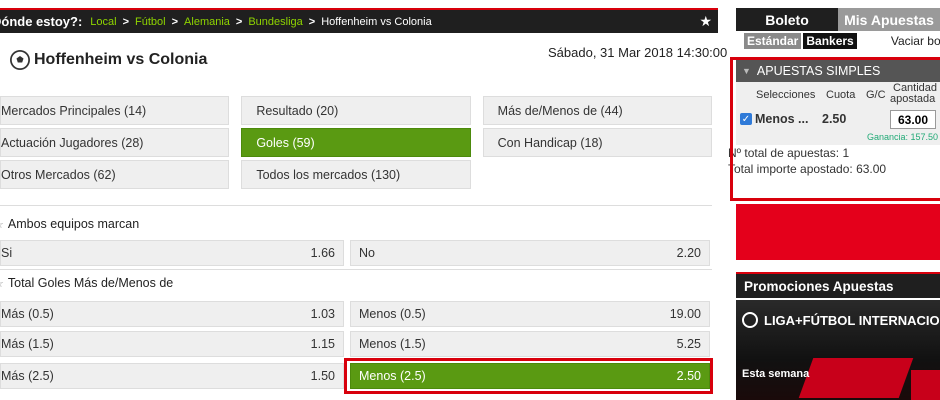 The height and width of the screenshot is (400, 940). What do you see at coordinates (27, 344) in the screenshot?
I see `odd-label: Más (1.5)` at bounding box center [27, 344].